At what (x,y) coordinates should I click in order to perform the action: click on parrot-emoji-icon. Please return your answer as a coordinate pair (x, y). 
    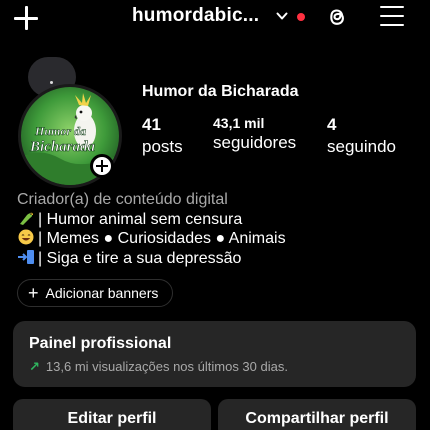
    Looking at the image, I should click on (26, 218).